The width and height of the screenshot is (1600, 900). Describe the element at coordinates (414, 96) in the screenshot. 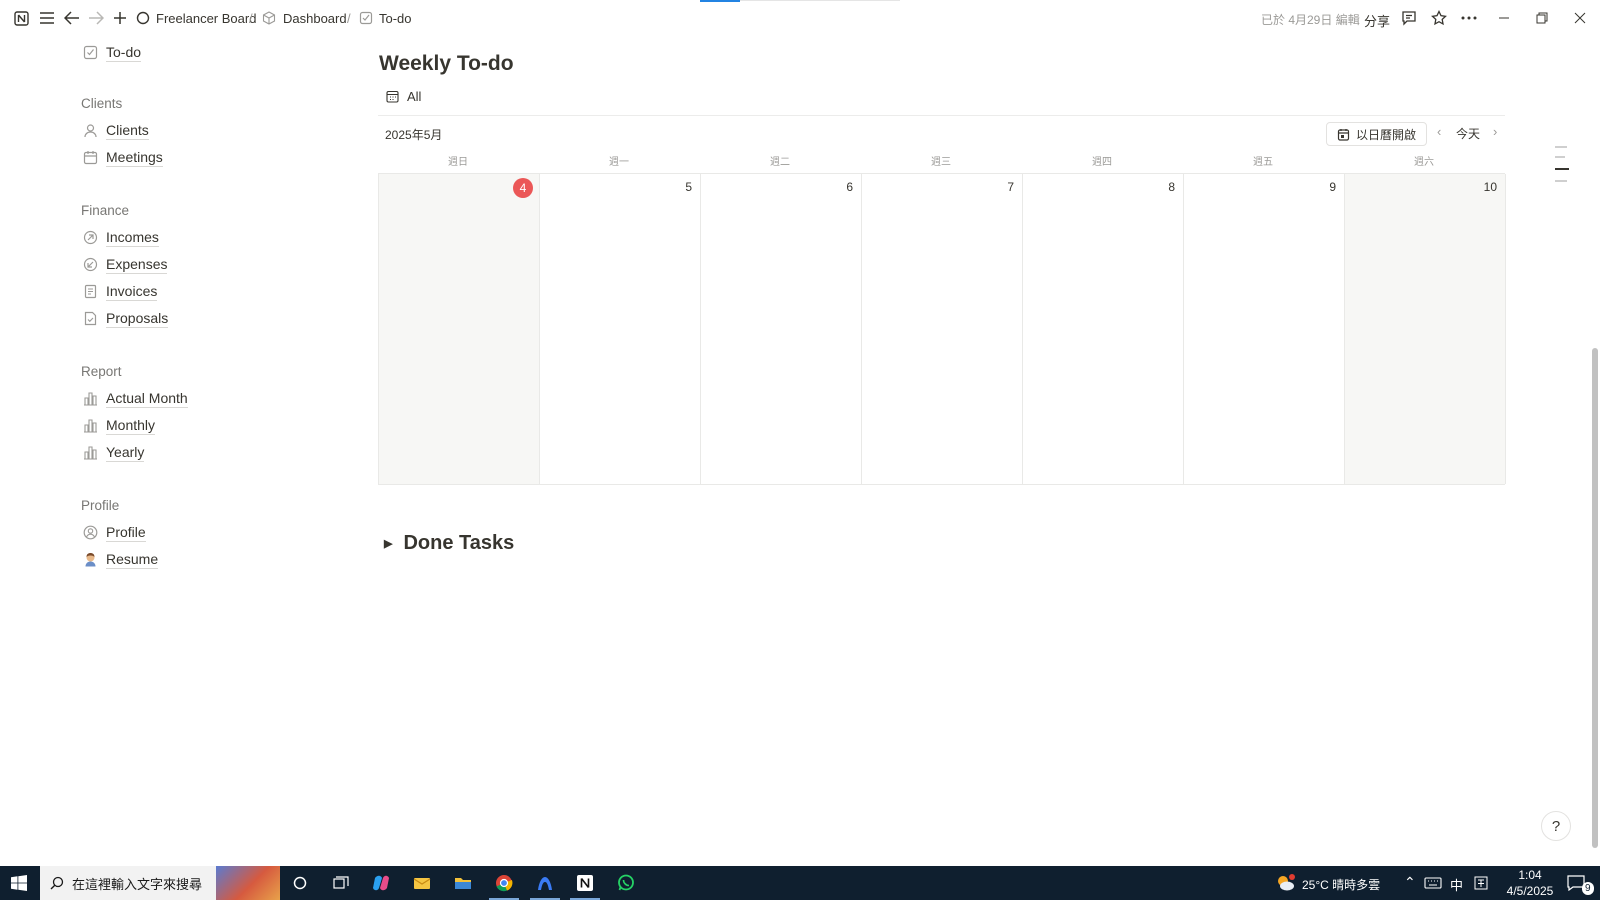

I see `view-tab-label: All` at that location.